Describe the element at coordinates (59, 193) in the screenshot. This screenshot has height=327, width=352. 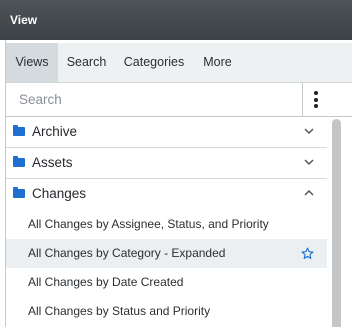
I see `category-label: Changes` at that location.